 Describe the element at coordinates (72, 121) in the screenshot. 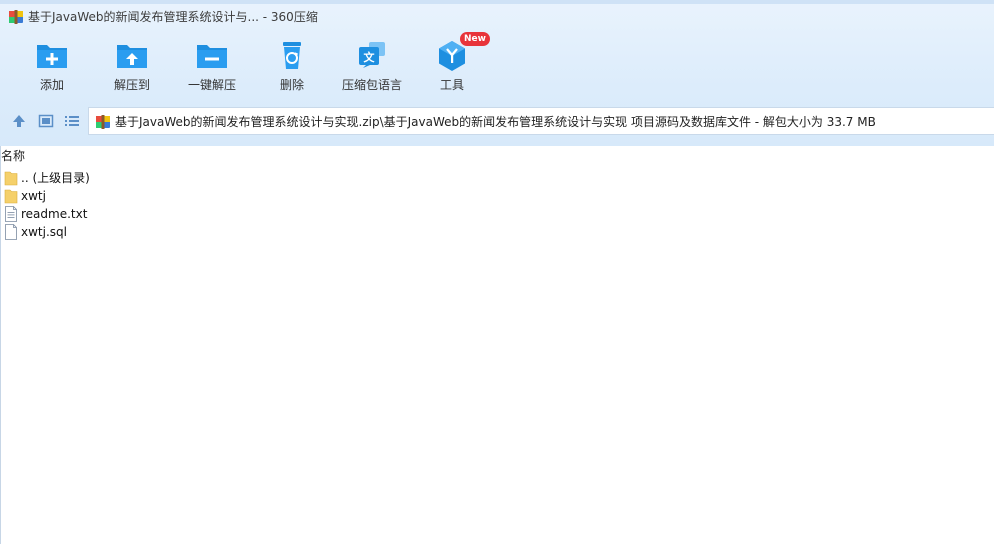

I see `list-view-icon` at that location.